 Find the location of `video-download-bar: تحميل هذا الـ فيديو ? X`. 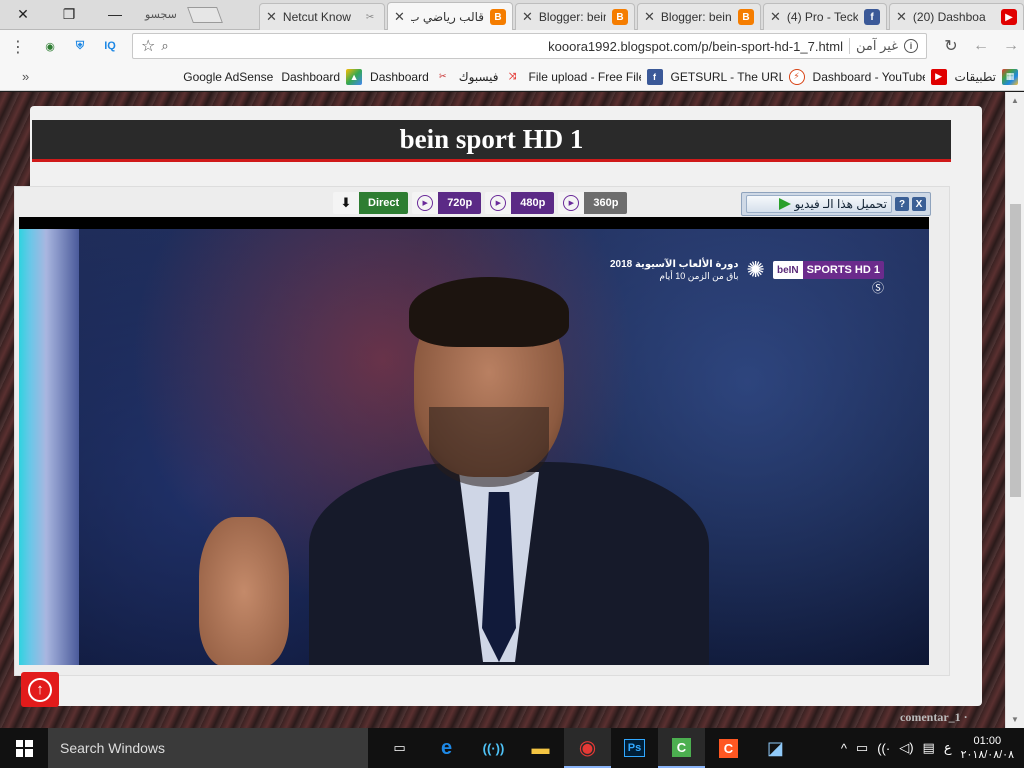

video-download-bar: تحميل هذا الـ فيديو ? X is located at coordinates (836, 204).